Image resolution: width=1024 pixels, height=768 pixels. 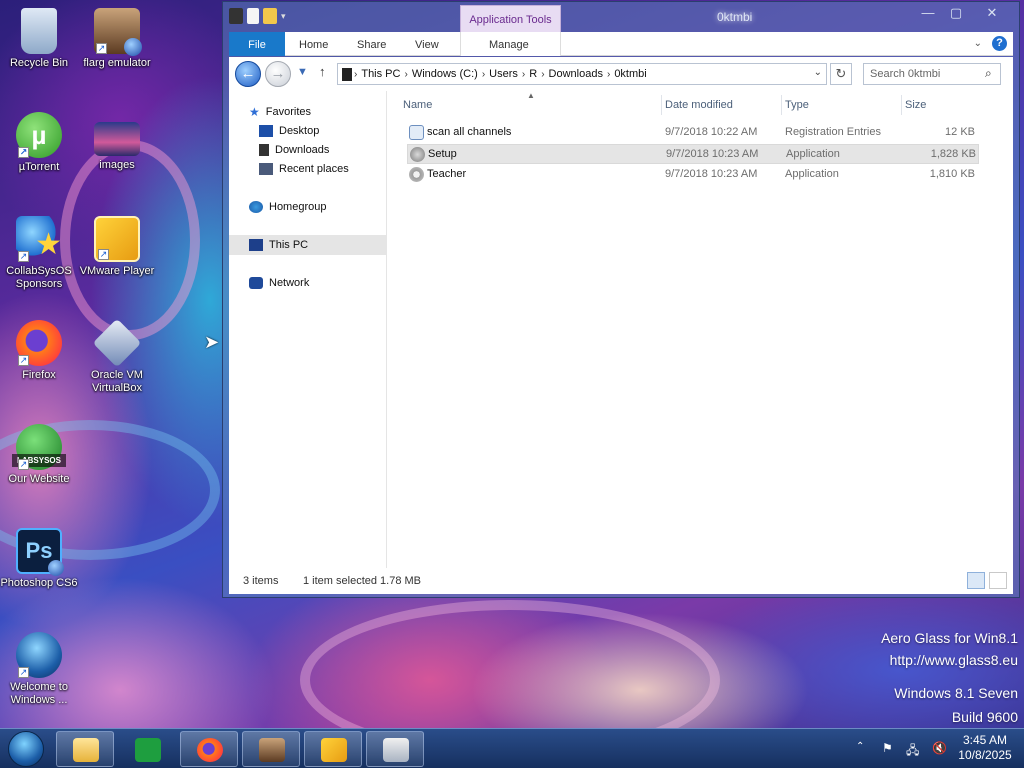 What do you see at coordinates (932, 74) in the screenshot?
I see `search-input: Search 0ktmbi` at bounding box center [932, 74].